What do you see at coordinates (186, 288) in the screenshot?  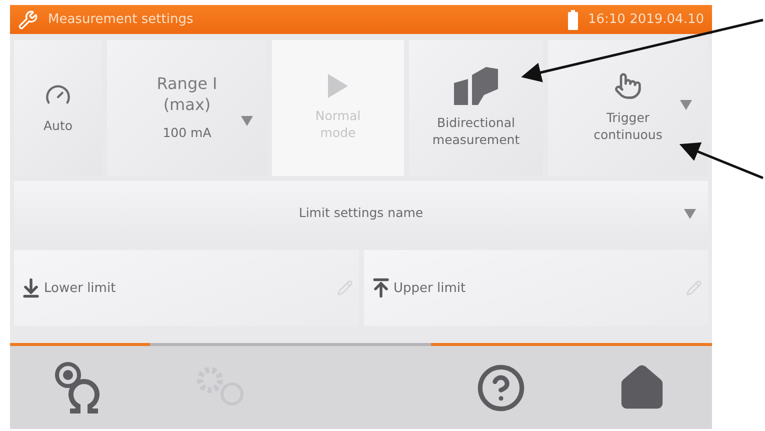 I see `limit-field: Lower limit` at bounding box center [186, 288].